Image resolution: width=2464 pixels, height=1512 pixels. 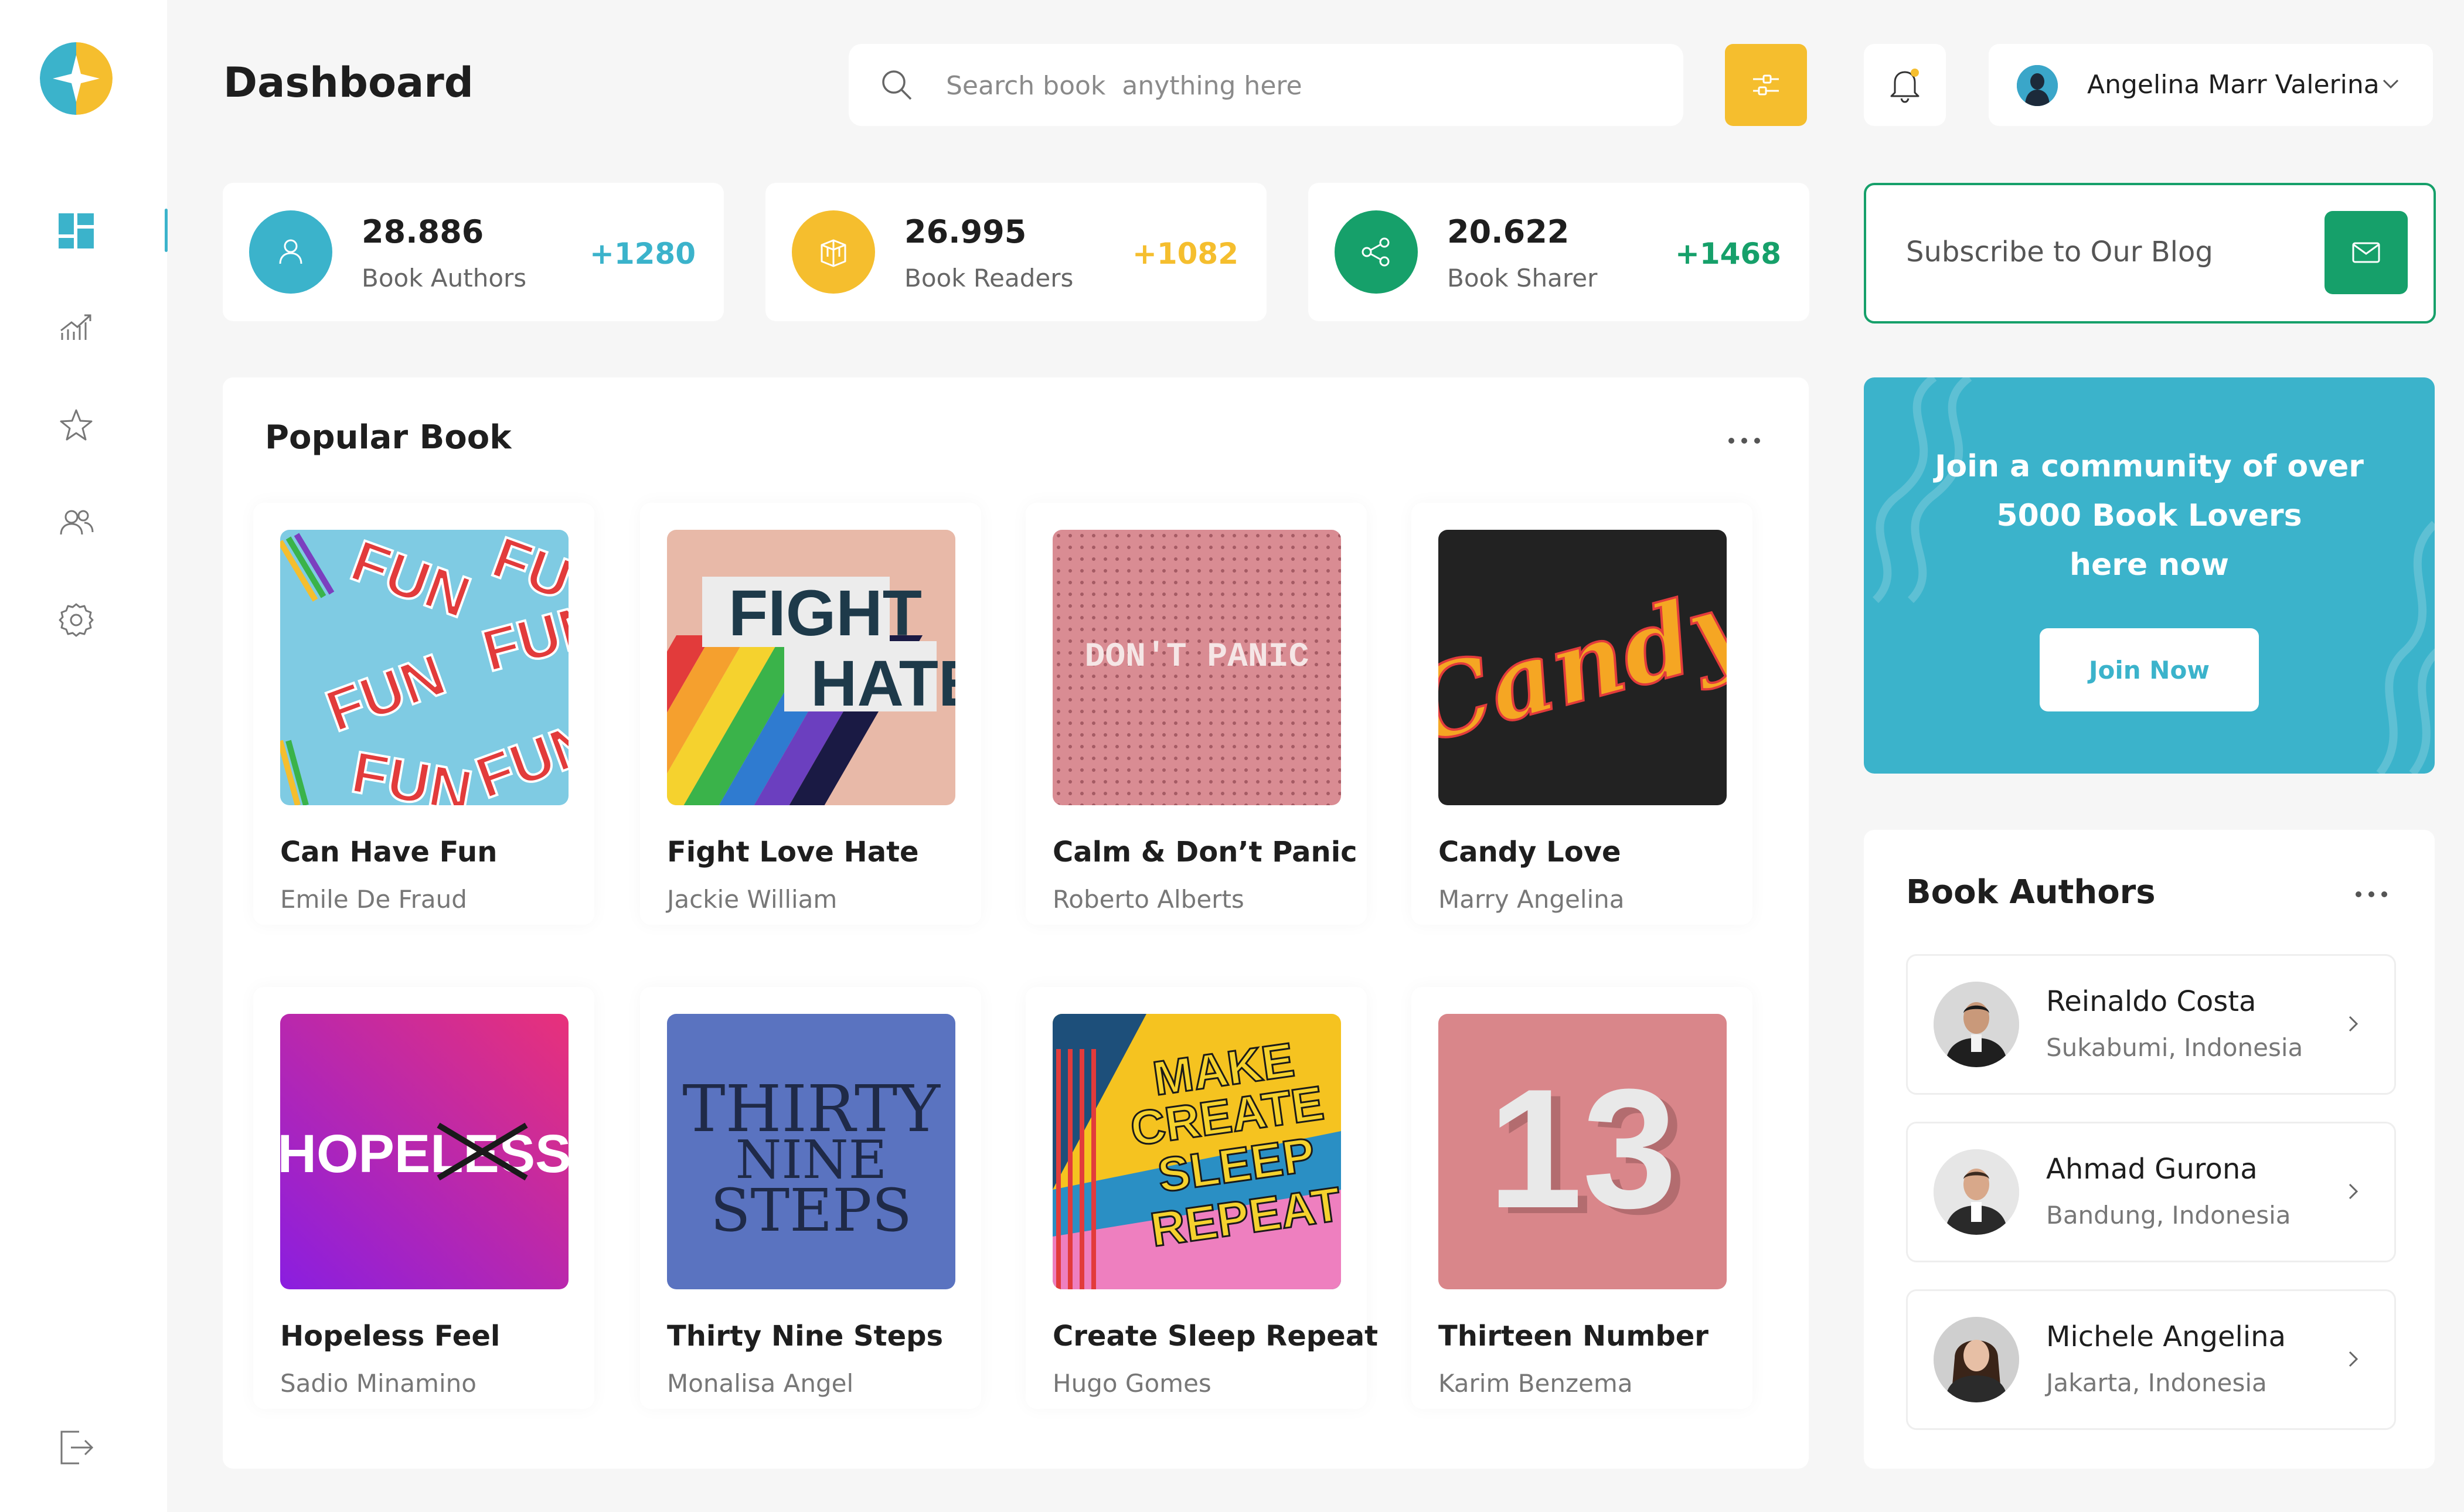 What do you see at coordinates (752, 899) in the screenshot?
I see `book-author: Jackie William` at bounding box center [752, 899].